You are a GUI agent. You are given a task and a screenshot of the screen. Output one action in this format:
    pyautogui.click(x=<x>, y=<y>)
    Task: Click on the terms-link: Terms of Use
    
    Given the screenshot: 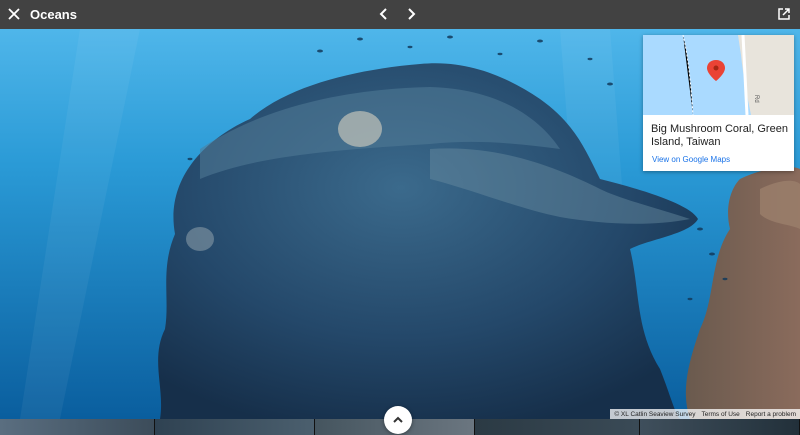 What is the action you would take?
    pyautogui.click(x=720, y=414)
    